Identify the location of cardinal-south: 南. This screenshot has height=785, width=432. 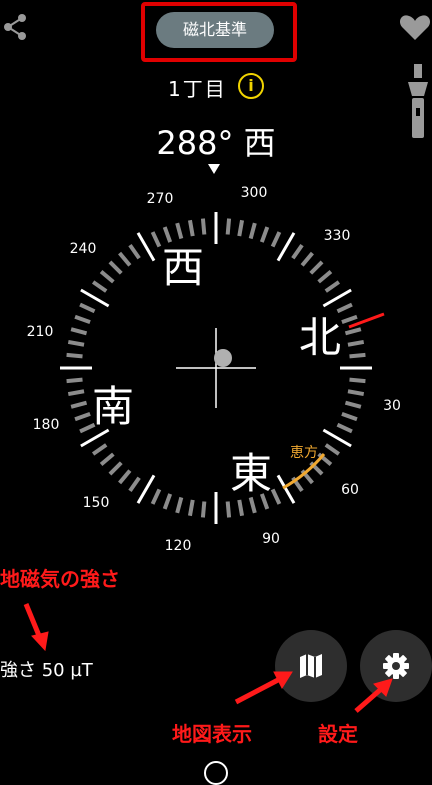
(113, 406).